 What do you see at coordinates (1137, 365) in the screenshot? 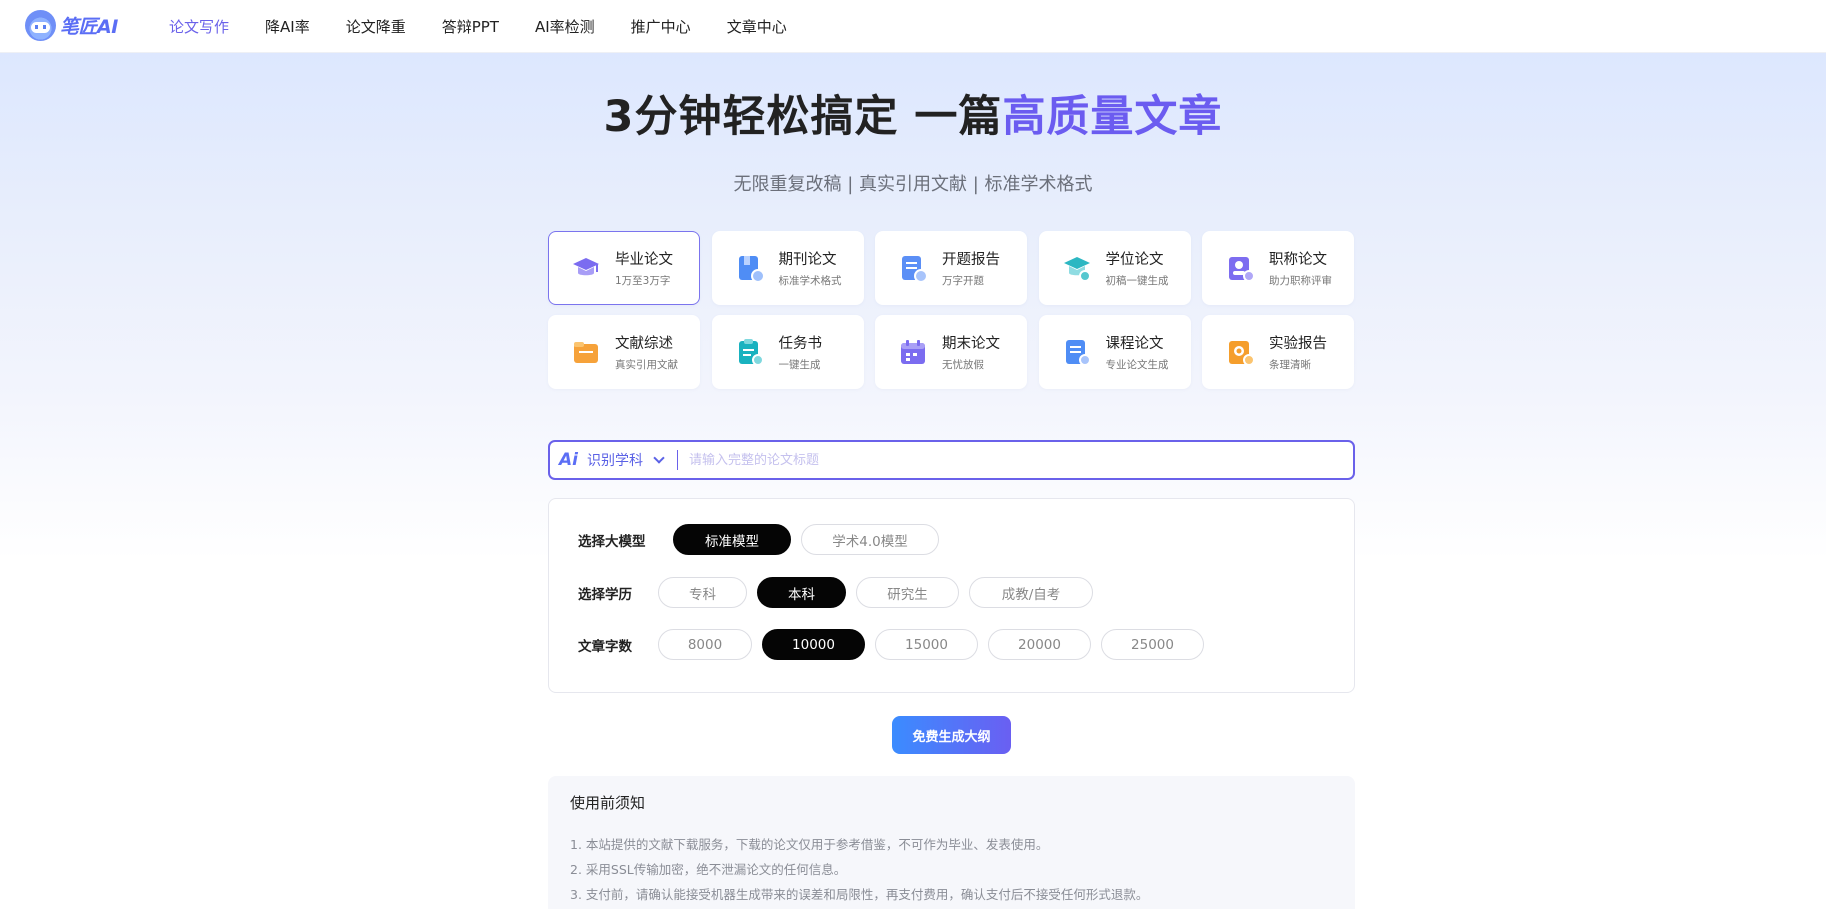
I see `card-desc: 专业论文生成` at bounding box center [1137, 365].